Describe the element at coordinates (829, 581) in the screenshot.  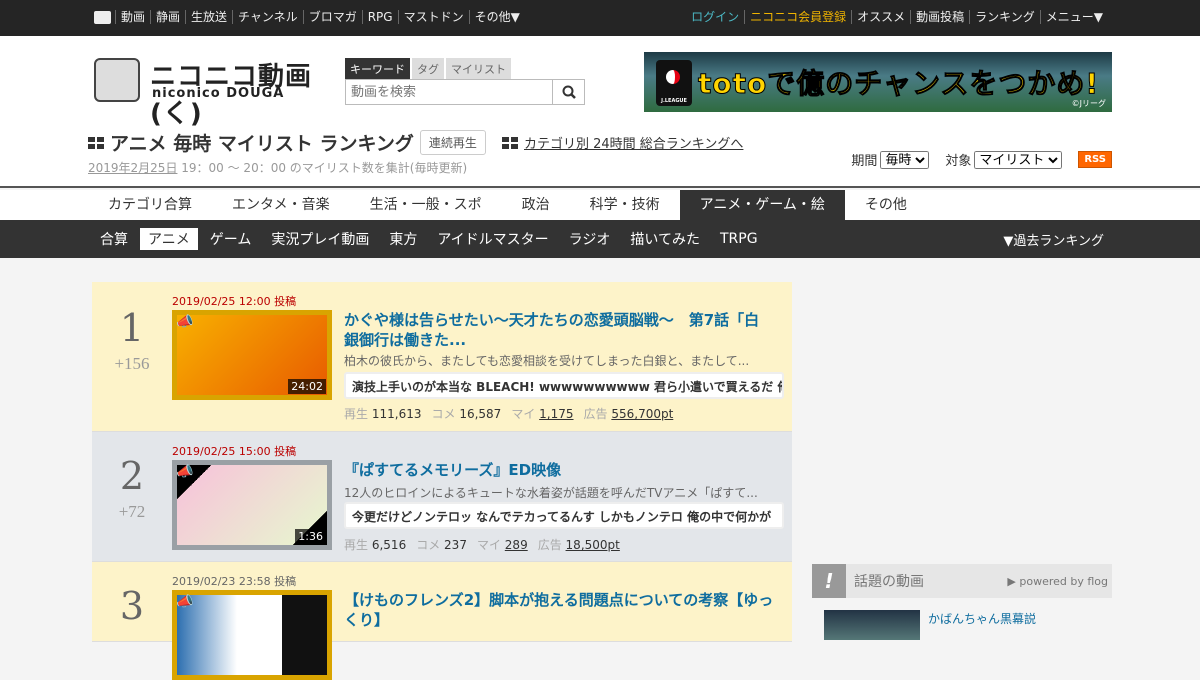
I see `exclamation-icon: !` at that location.